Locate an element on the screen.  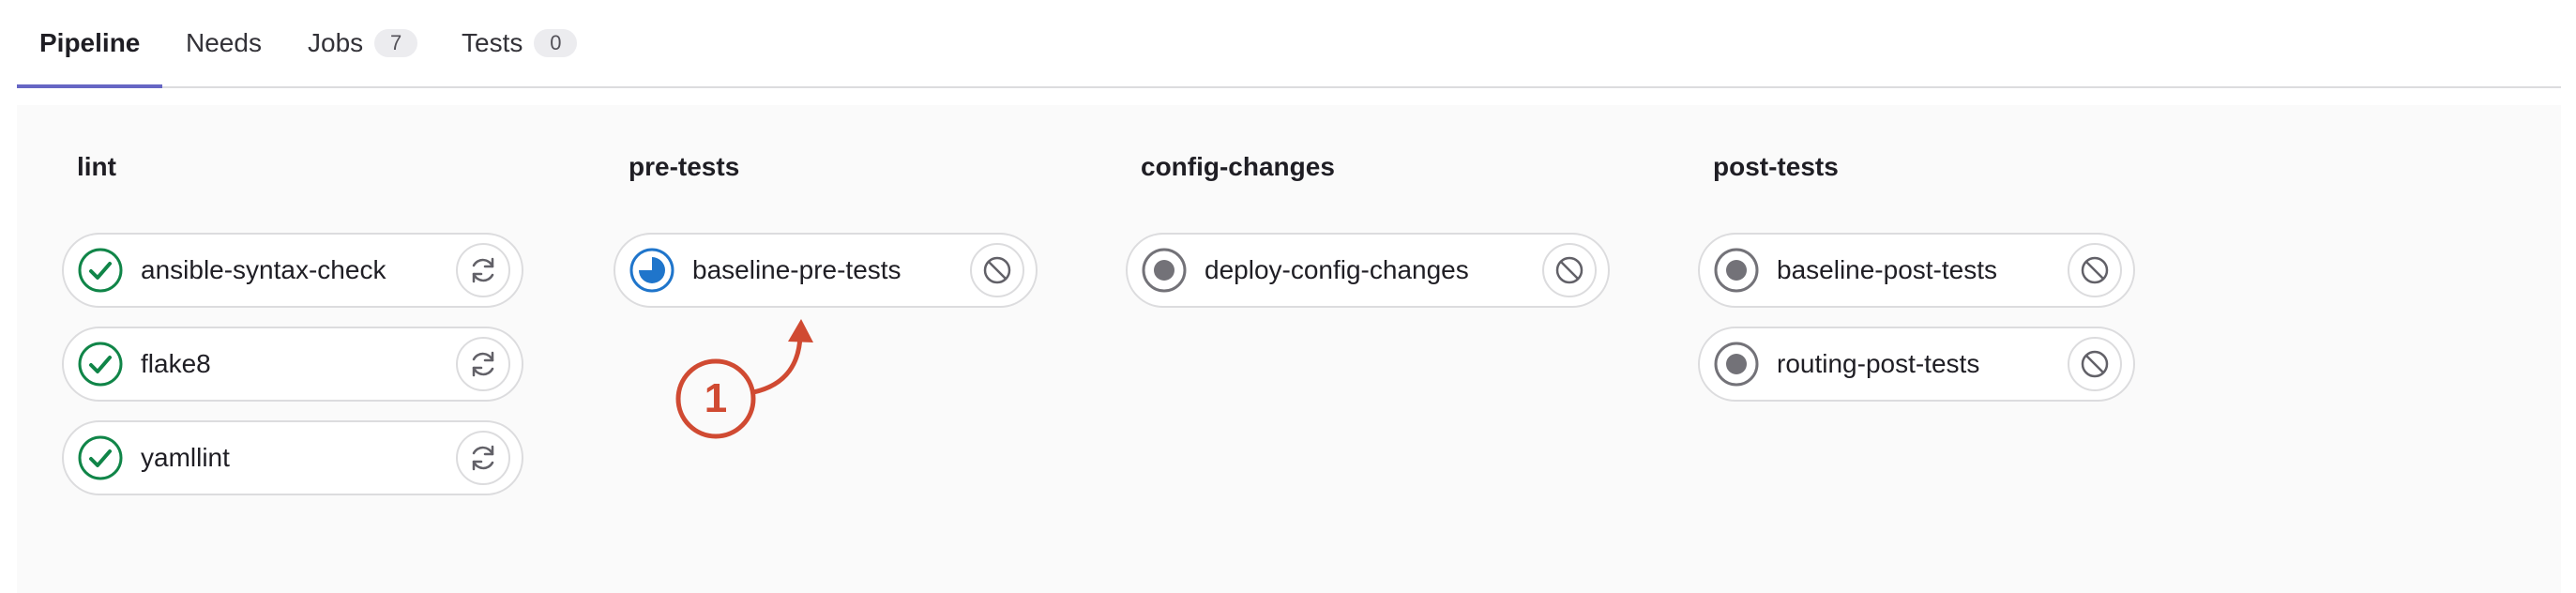
job-routing-post-tests: routing-post-tests is located at coordinates (1916, 364).